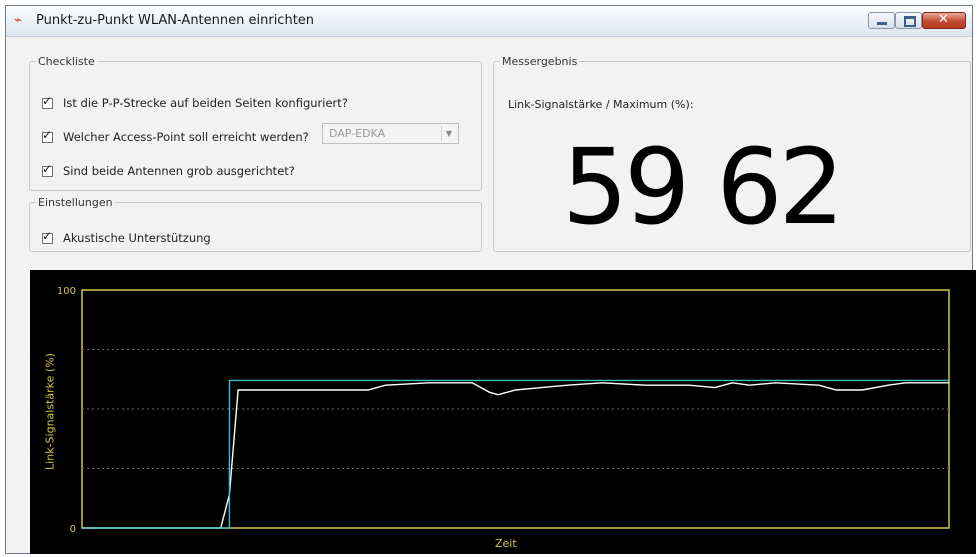 The image size is (978, 557). Describe the element at coordinates (179, 171) in the screenshot. I see `checklist-item-label: Sind beide Antennen grob ausgerichtet?` at that location.